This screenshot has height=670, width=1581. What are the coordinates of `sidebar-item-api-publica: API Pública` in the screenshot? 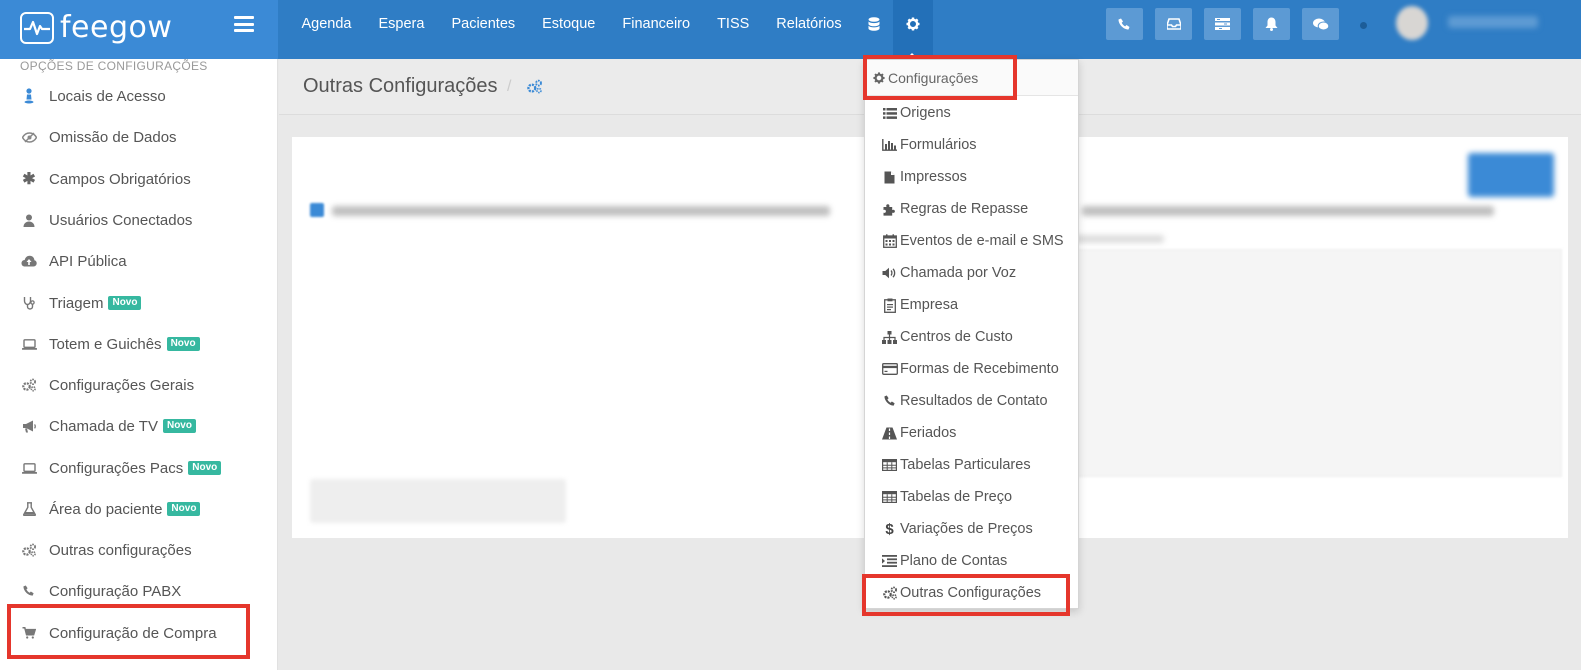 It's located at (139, 261).